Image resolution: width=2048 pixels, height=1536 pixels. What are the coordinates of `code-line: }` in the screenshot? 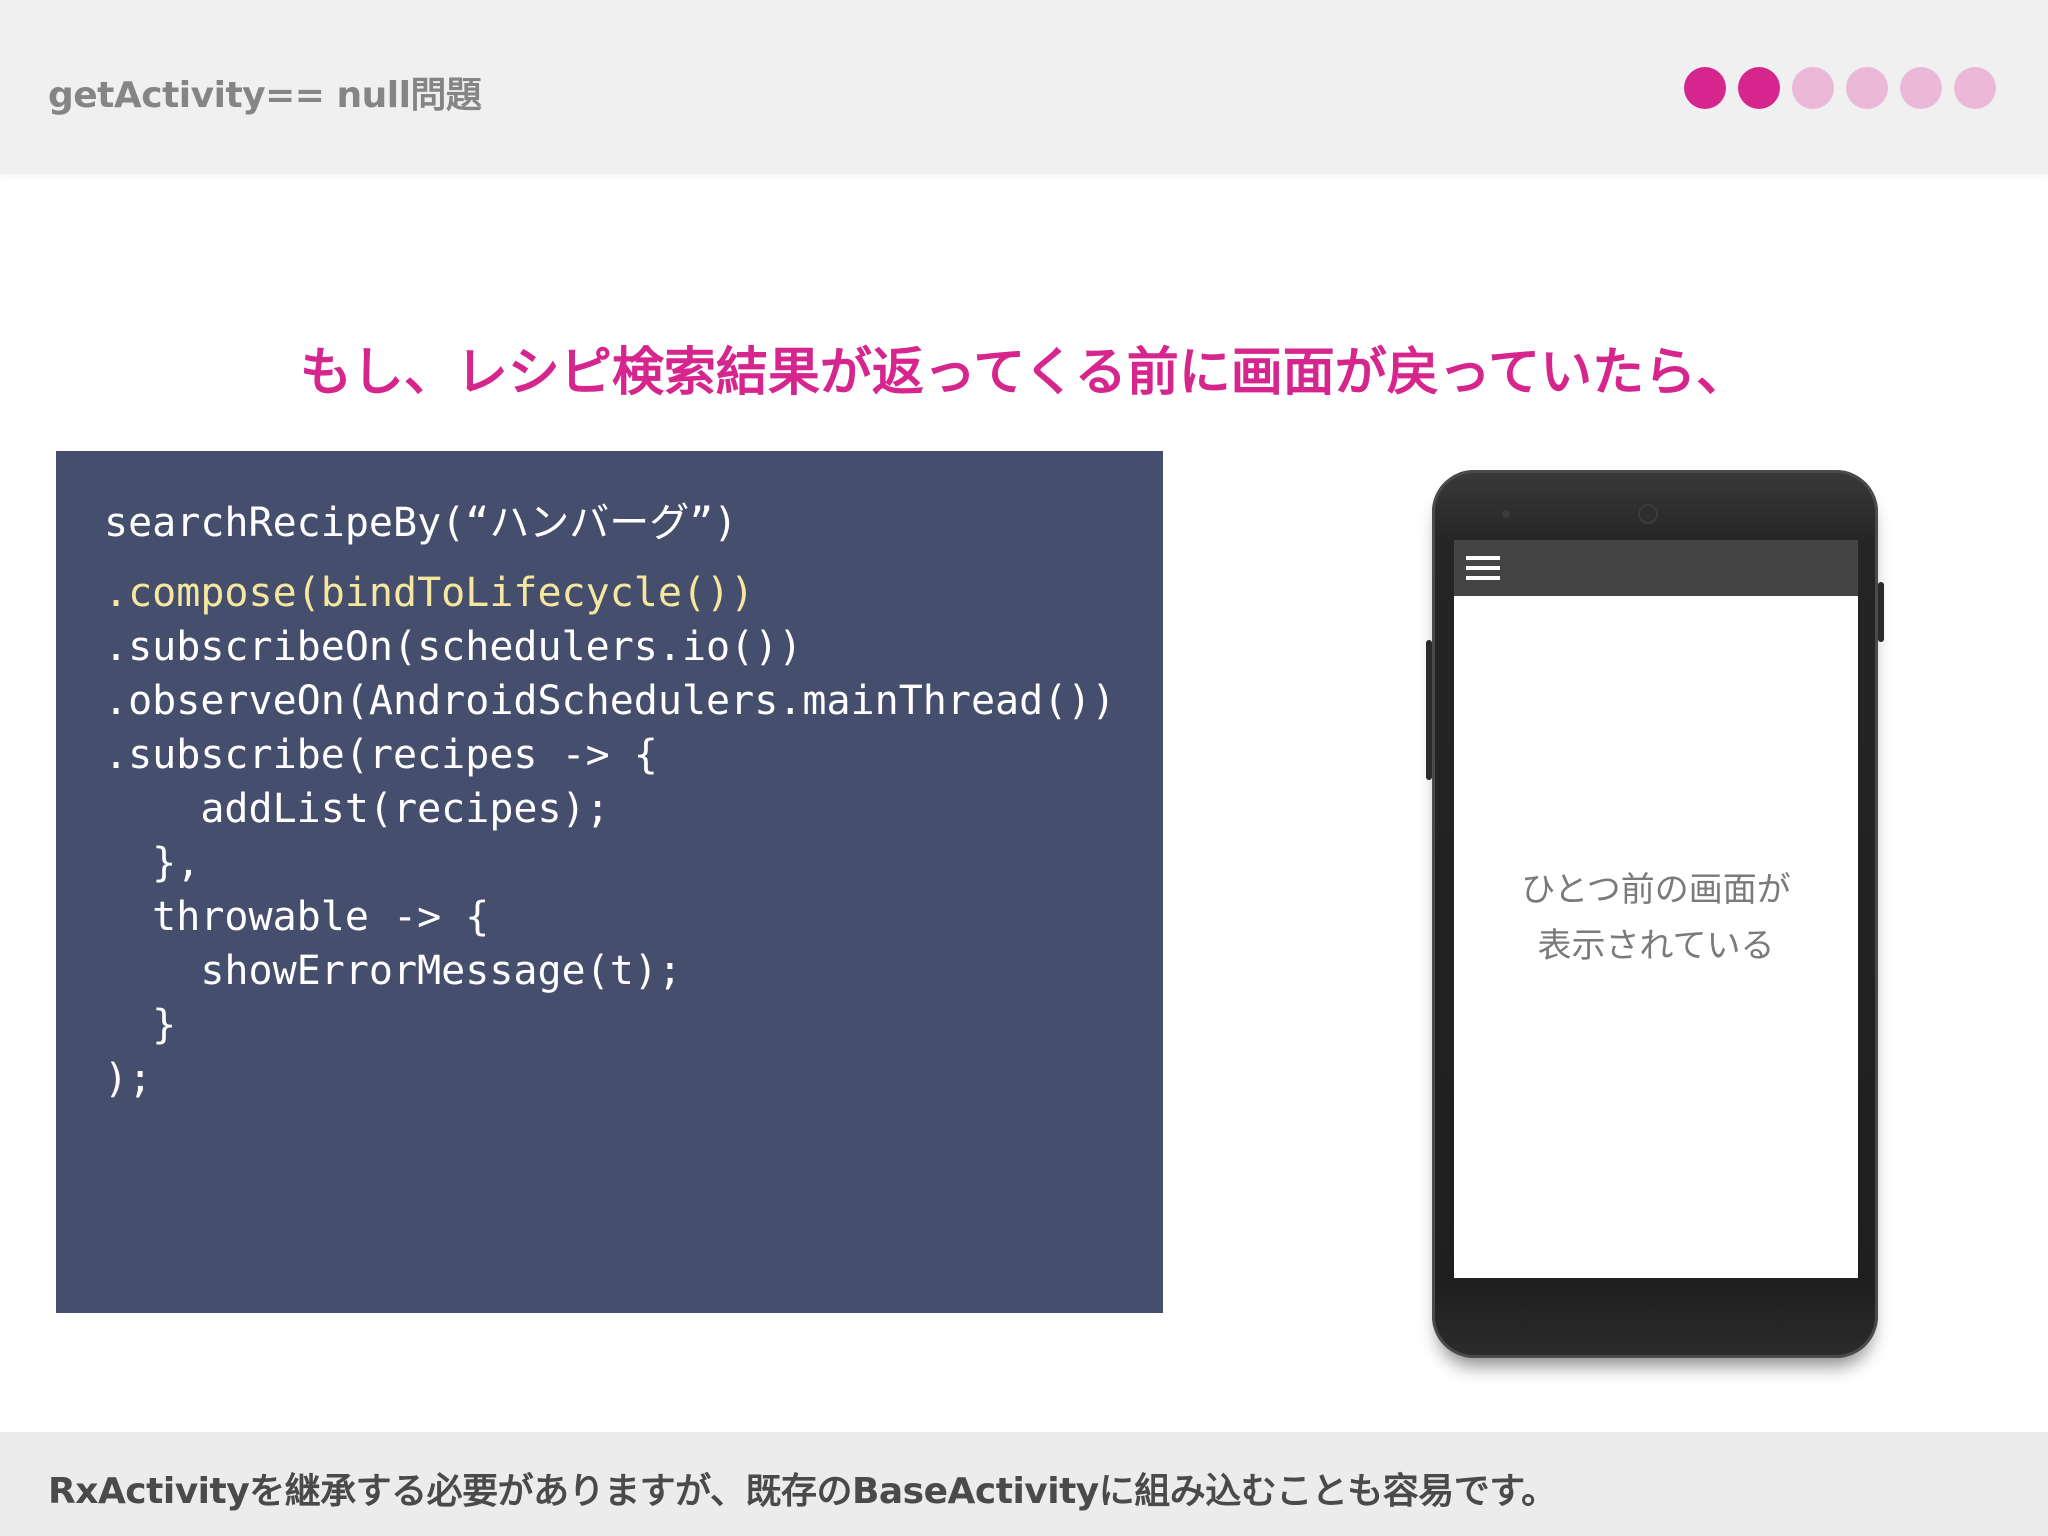 It's located at (140, 1025).